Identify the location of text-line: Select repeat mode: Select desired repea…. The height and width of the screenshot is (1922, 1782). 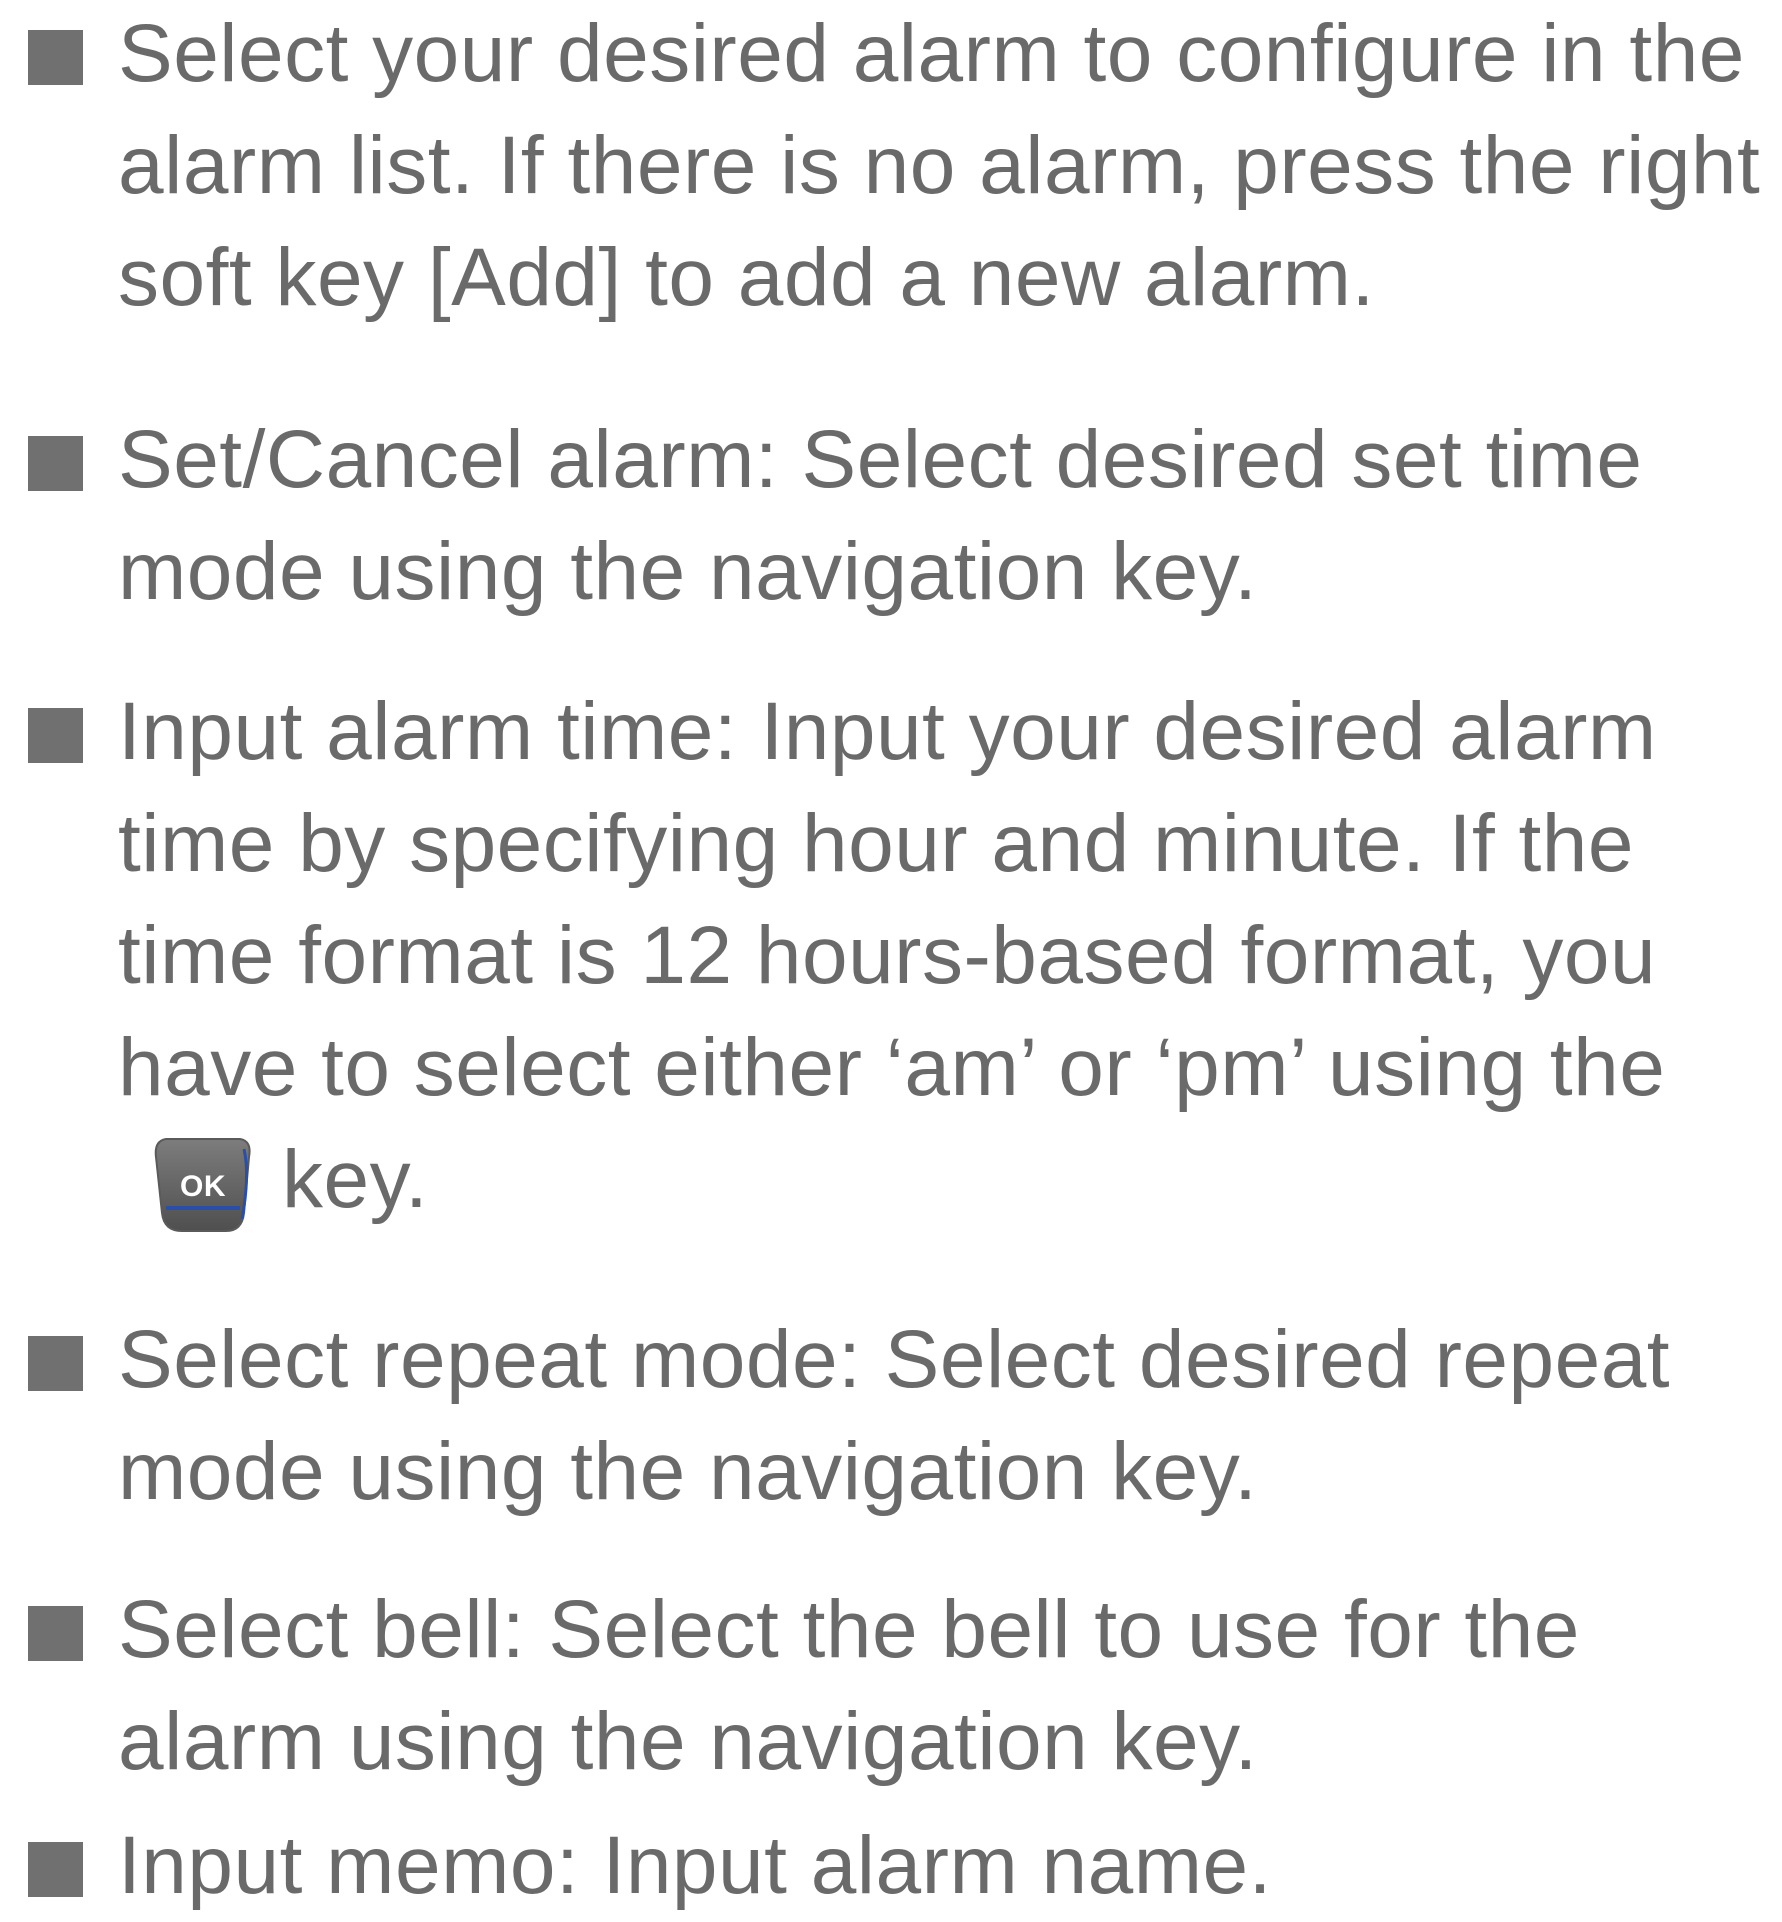
(894, 1359).